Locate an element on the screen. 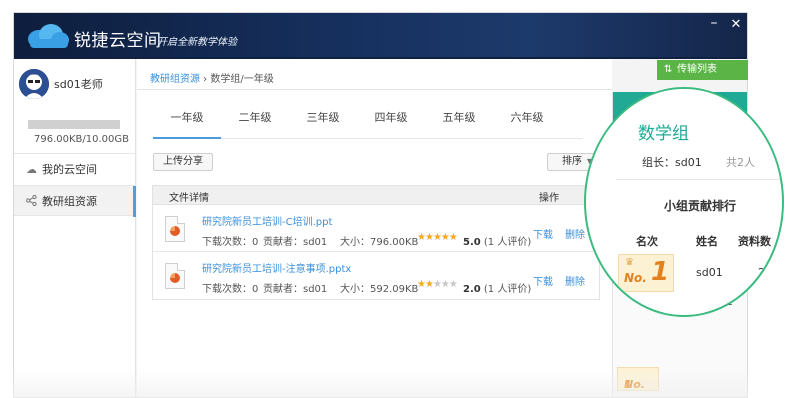 The image size is (801, 398). cloud-icon: ☁ is located at coordinates (31, 169).